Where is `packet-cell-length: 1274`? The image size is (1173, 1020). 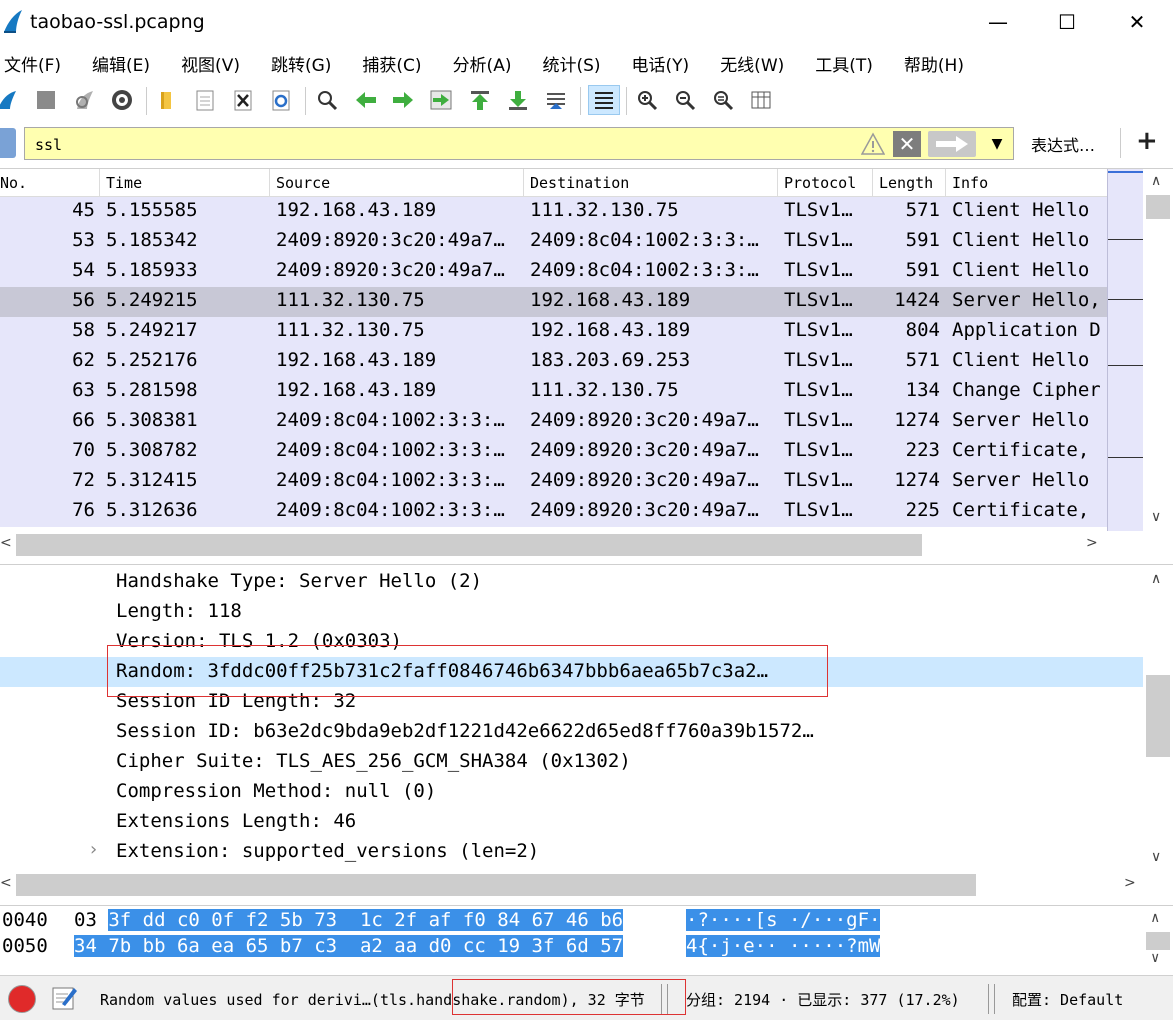
packet-cell-length: 1274 is located at coordinates (917, 480).